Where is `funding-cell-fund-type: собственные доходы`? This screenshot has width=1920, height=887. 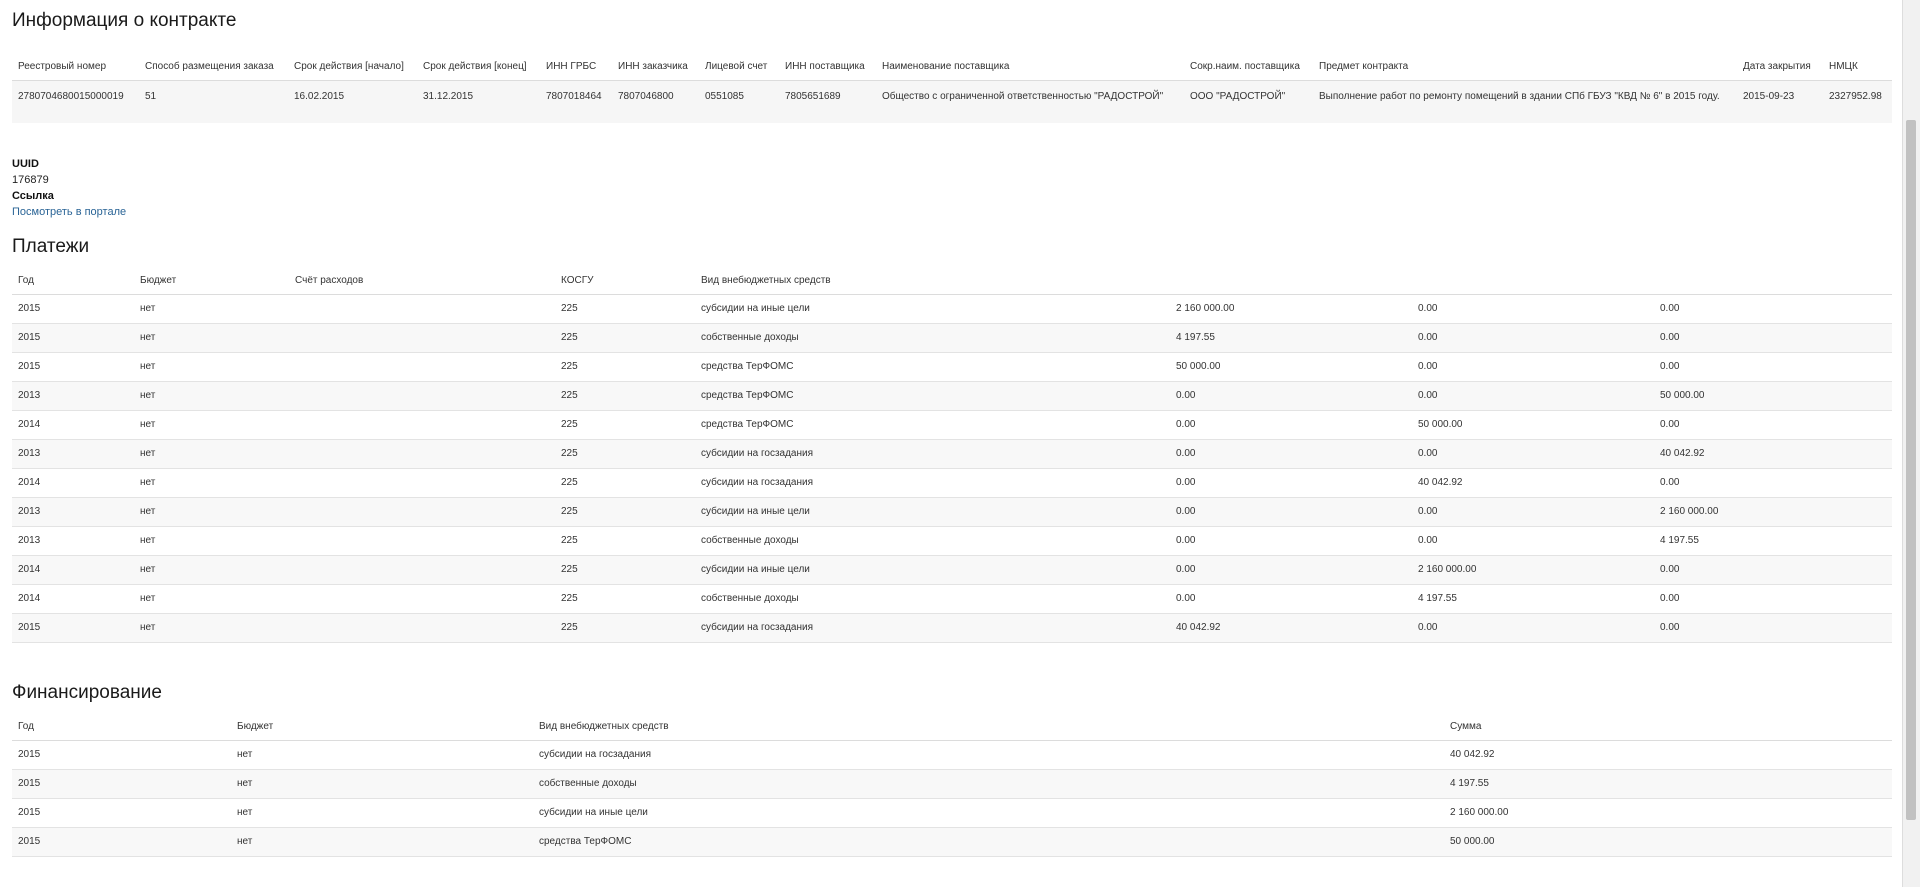
funding-cell-fund-type: собственные доходы is located at coordinates (988, 784).